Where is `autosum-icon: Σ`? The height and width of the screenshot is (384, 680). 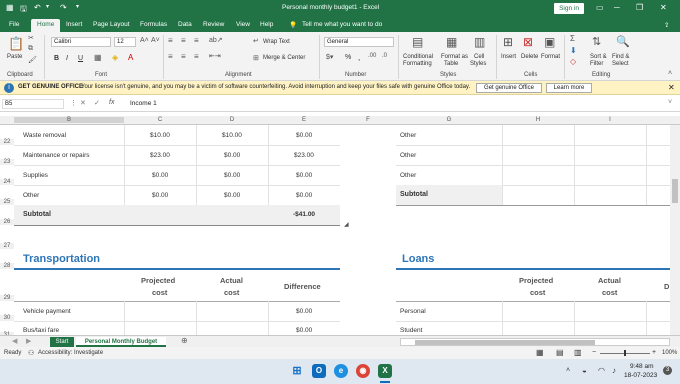
autosum-icon: Σ is located at coordinates (572, 38).